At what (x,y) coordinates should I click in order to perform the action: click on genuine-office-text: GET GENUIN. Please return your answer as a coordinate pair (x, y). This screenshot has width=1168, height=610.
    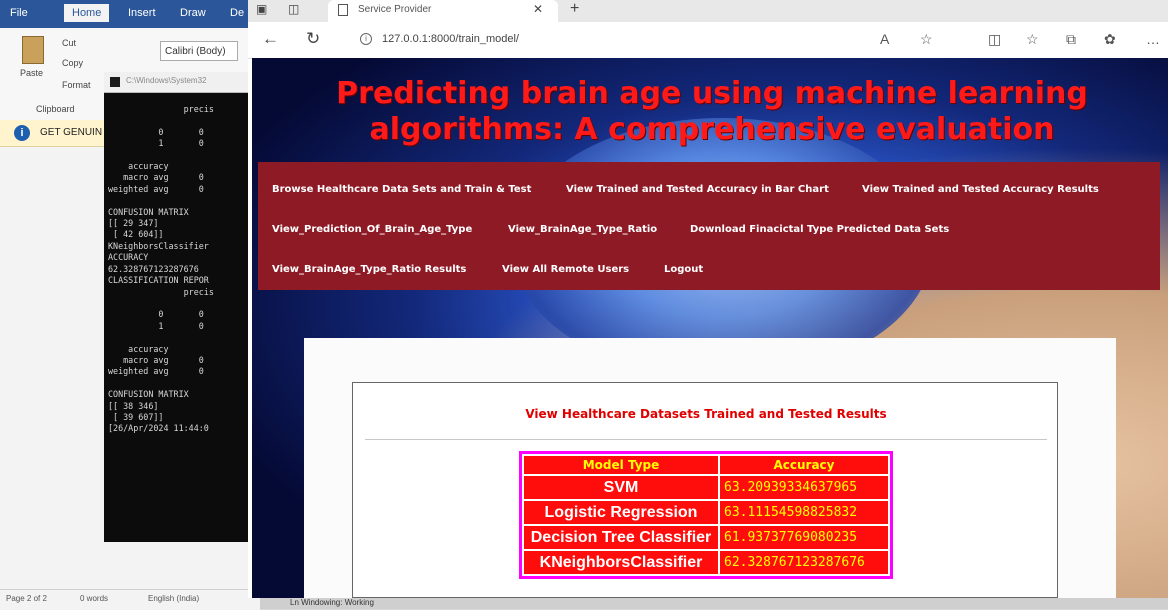
    Looking at the image, I should click on (71, 132).